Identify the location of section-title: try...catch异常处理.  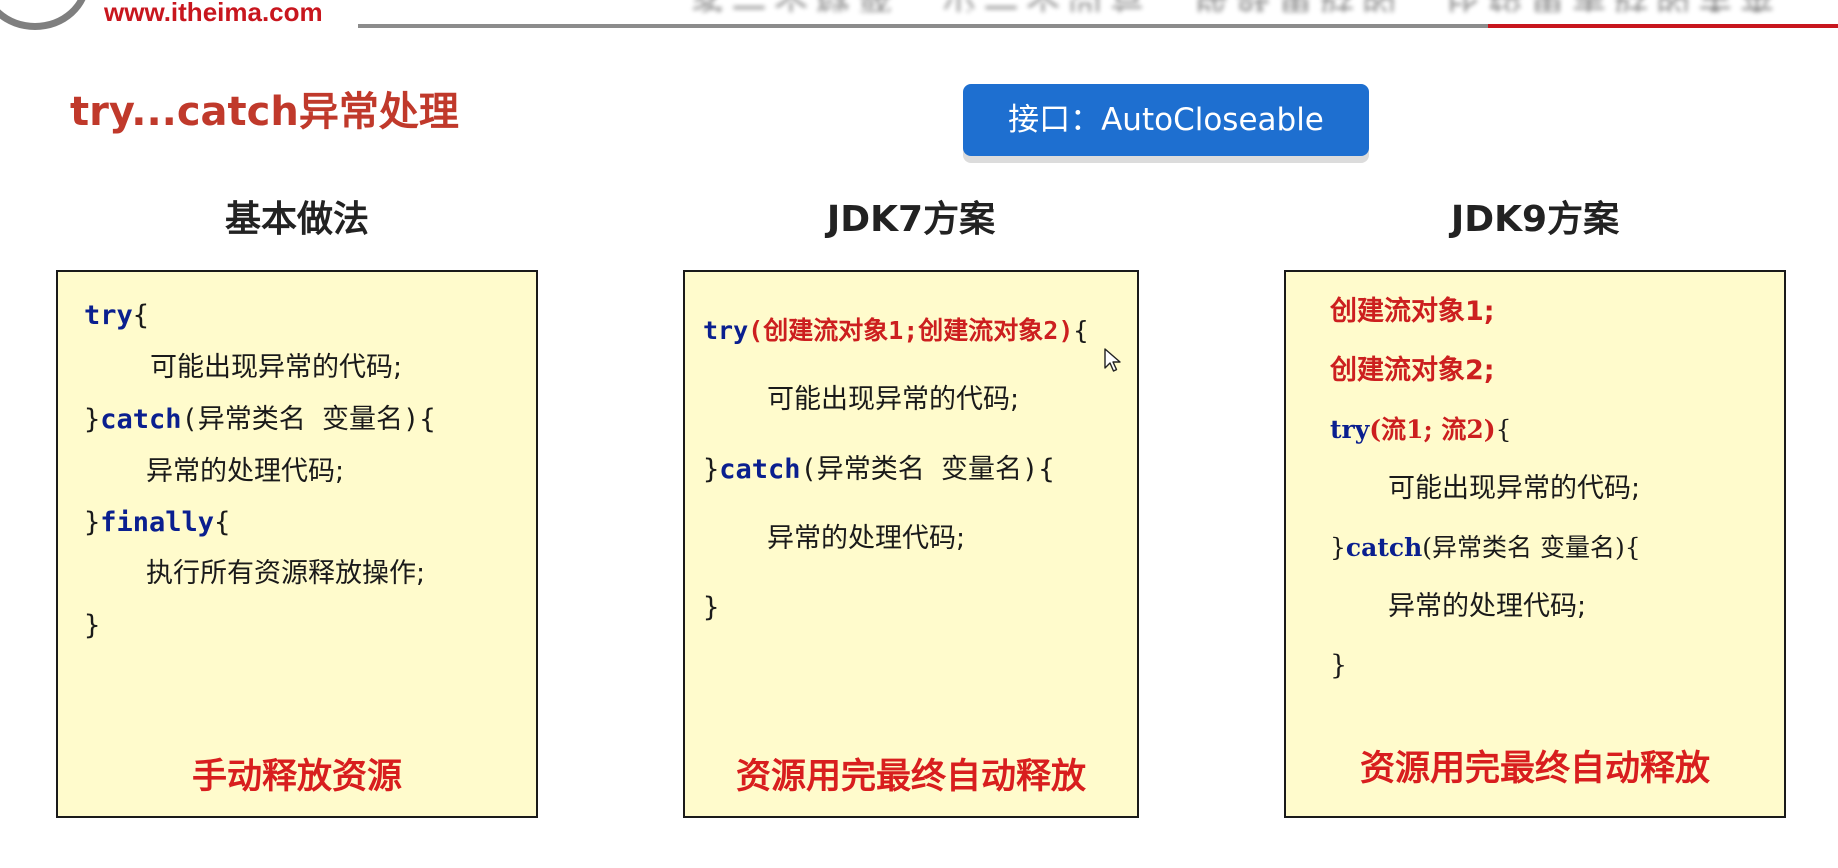
(264, 112).